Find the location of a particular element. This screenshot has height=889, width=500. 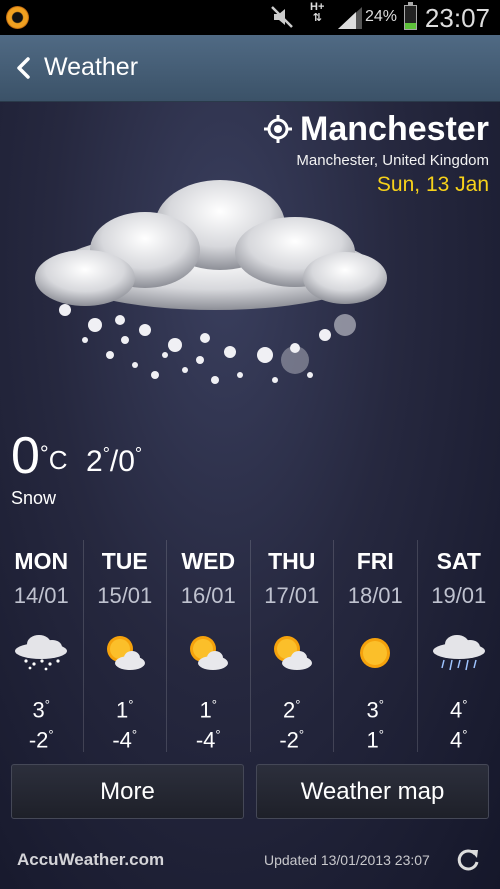

forecast-low: 1° is located at coordinates (375, 740).